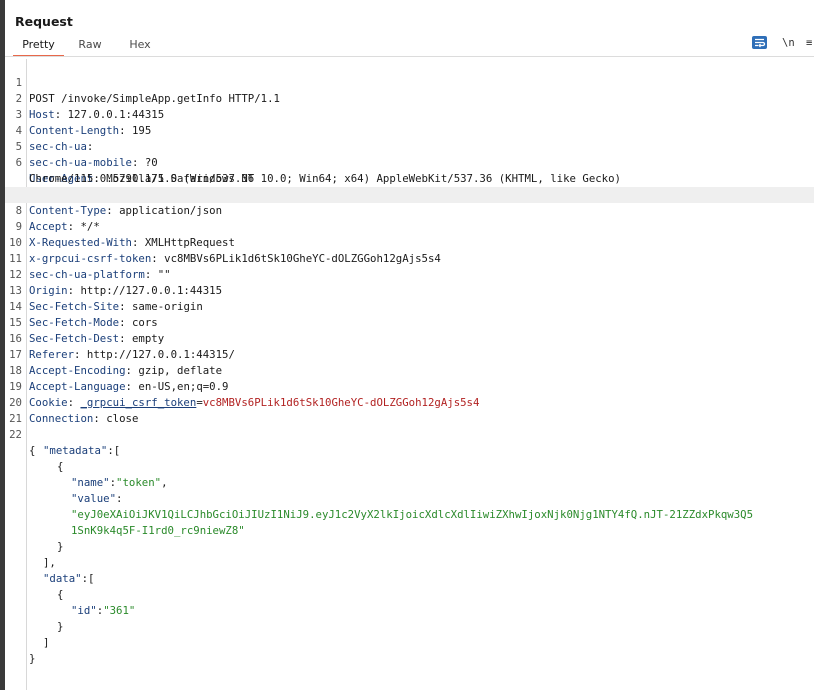  What do you see at coordinates (49, 562) in the screenshot?
I see `json-line: ],` at bounding box center [49, 562].